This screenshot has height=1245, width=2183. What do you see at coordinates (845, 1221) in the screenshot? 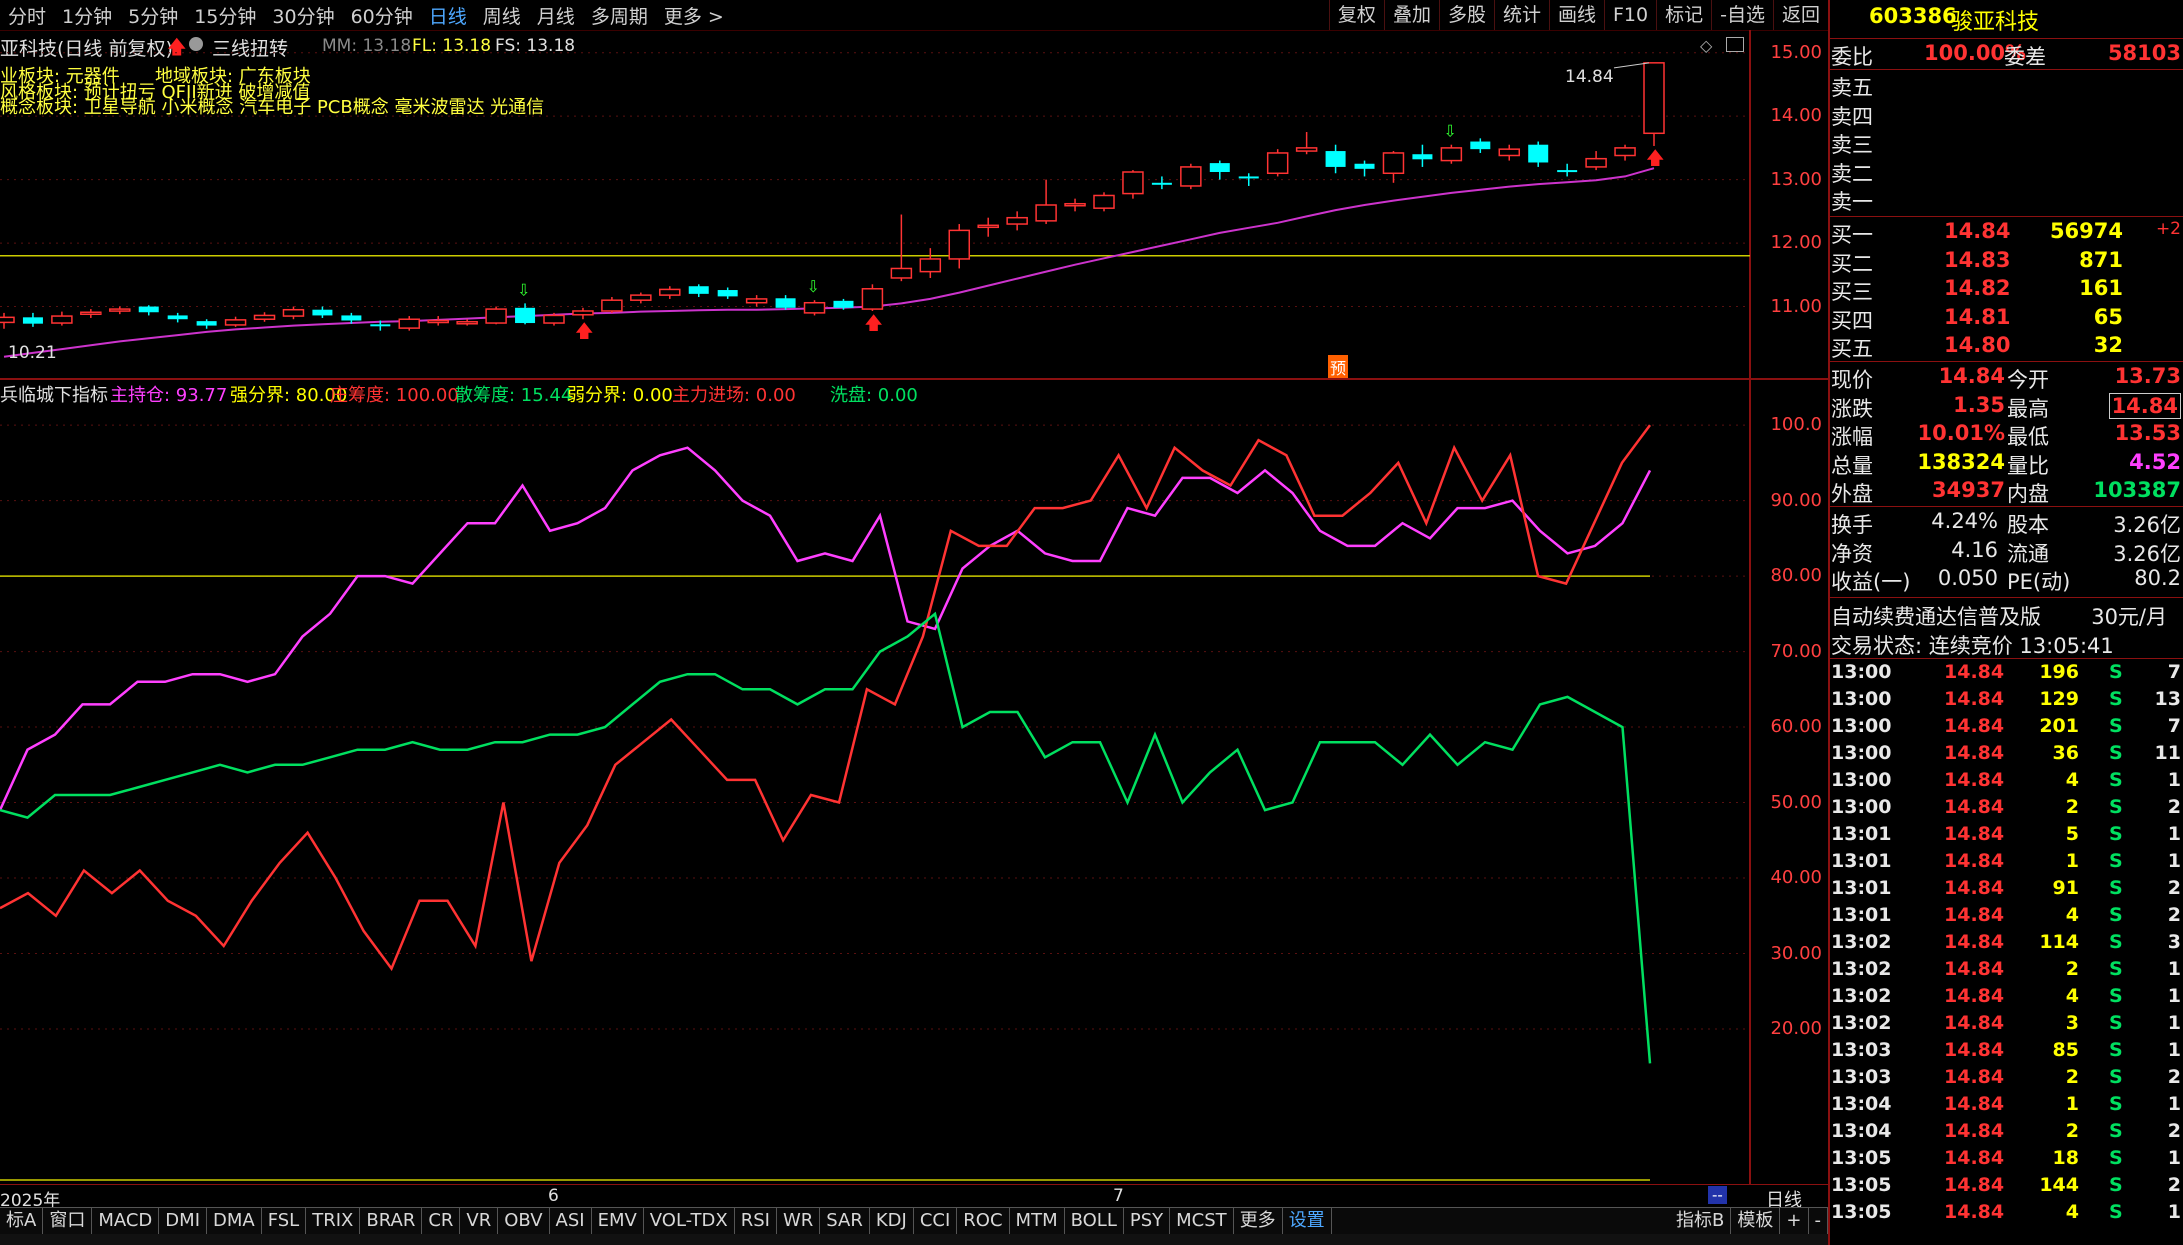
I see `indicator-tab: SAR` at bounding box center [845, 1221].